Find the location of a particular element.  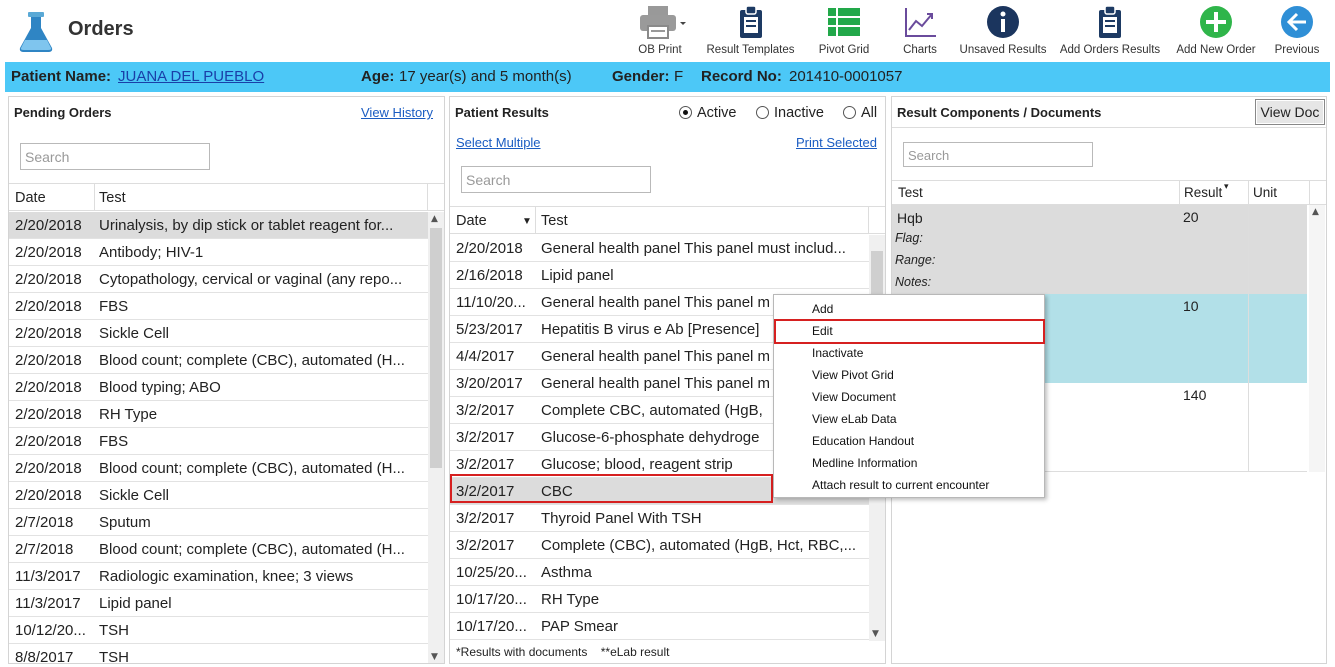

table-row: 10/25/20... Asthma is located at coordinates (659, 572).